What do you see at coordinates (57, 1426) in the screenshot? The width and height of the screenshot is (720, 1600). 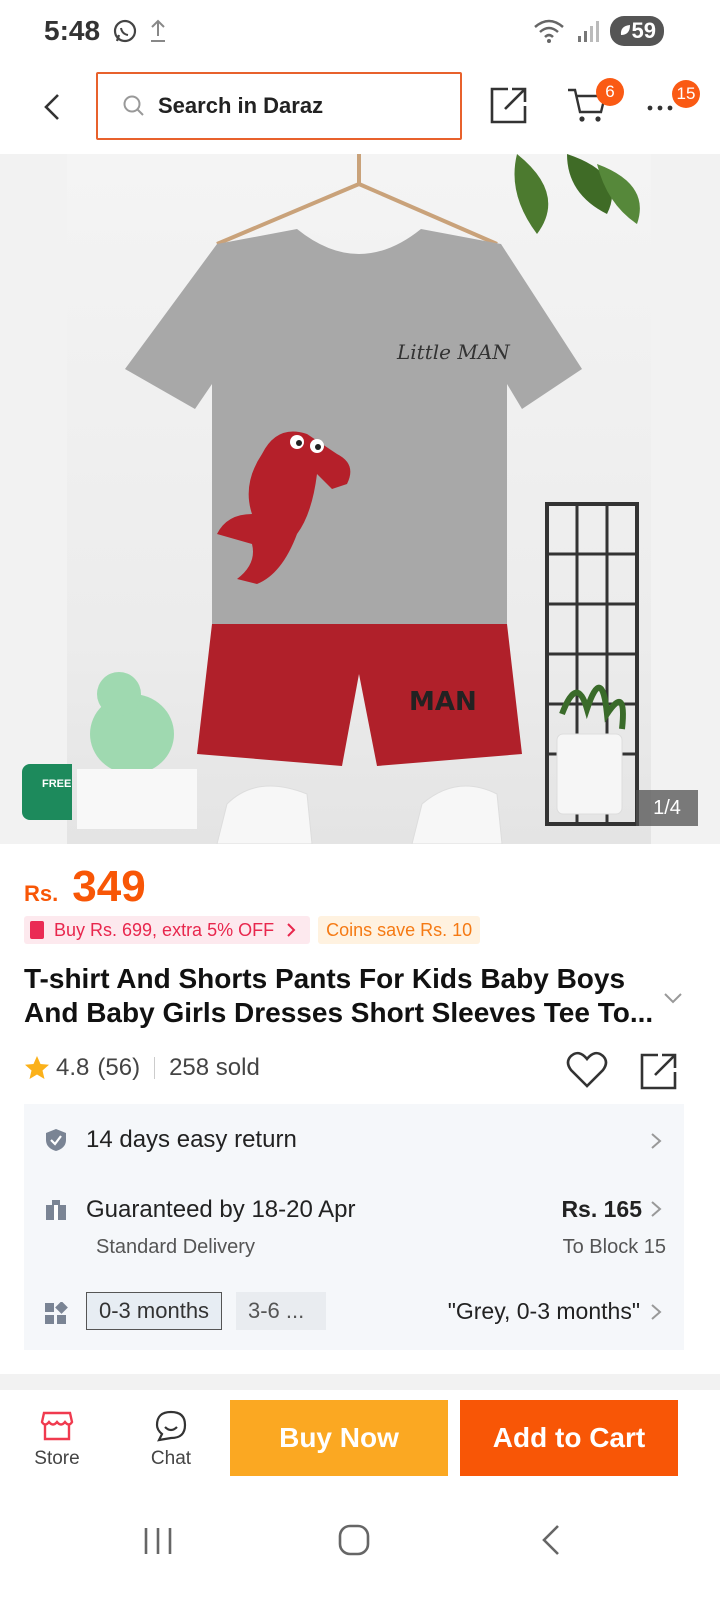 I see `store-icon` at bounding box center [57, 1426].